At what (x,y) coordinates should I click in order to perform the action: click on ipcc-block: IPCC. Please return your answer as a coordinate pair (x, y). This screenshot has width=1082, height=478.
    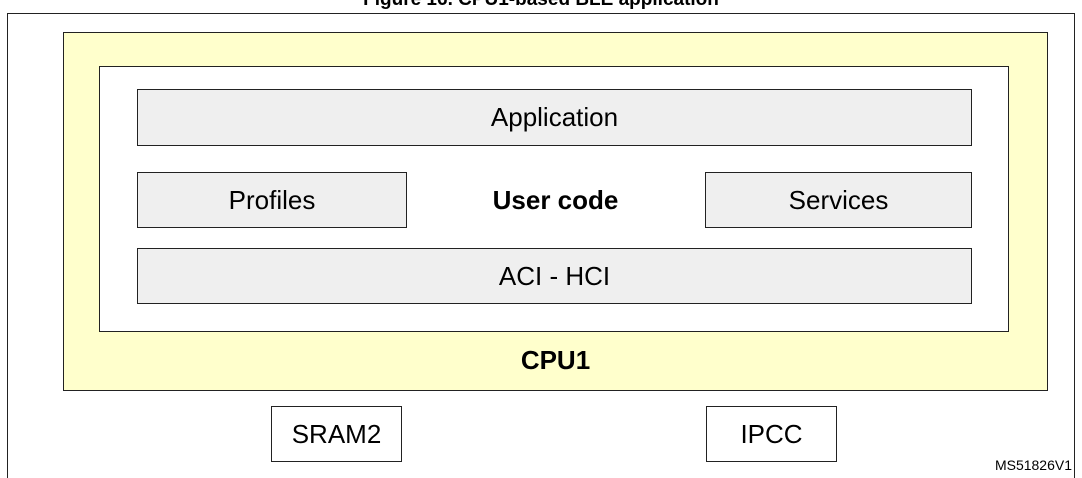
    Looking at the image, I should click on (771, 434).